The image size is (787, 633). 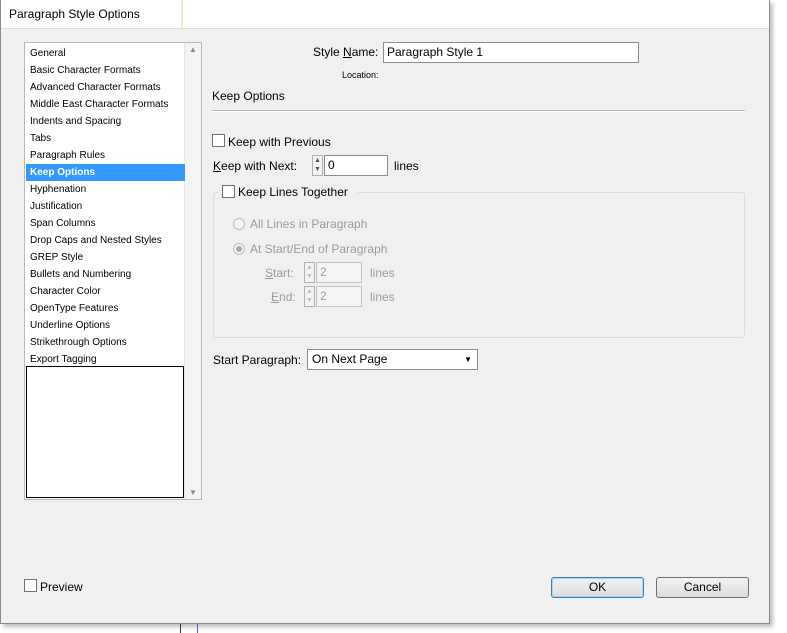 I want to click on sidebar-item: Span Columns, so click(x=105, y=223).